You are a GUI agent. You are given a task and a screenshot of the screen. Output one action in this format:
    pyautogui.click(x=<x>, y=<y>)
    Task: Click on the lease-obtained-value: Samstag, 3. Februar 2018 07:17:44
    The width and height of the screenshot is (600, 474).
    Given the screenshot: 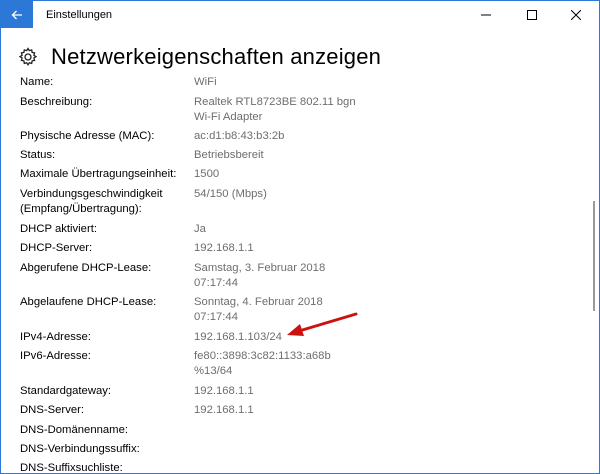 What is the action you would take?
    pyautogui.click(x=260, y=275)
    